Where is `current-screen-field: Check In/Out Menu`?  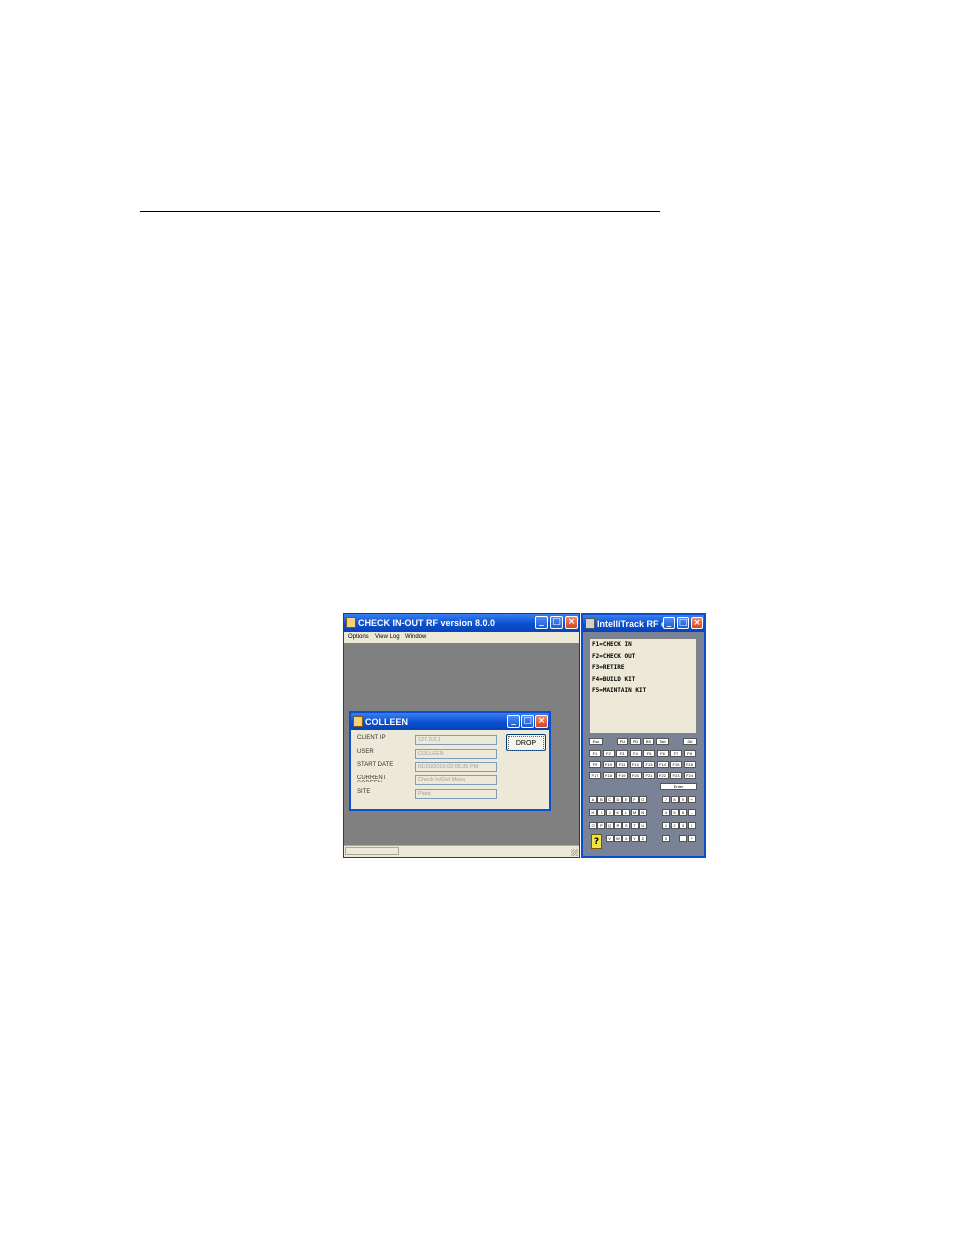
current-screen-field: Check In/Out Menu is located at coordinates (456, 780).